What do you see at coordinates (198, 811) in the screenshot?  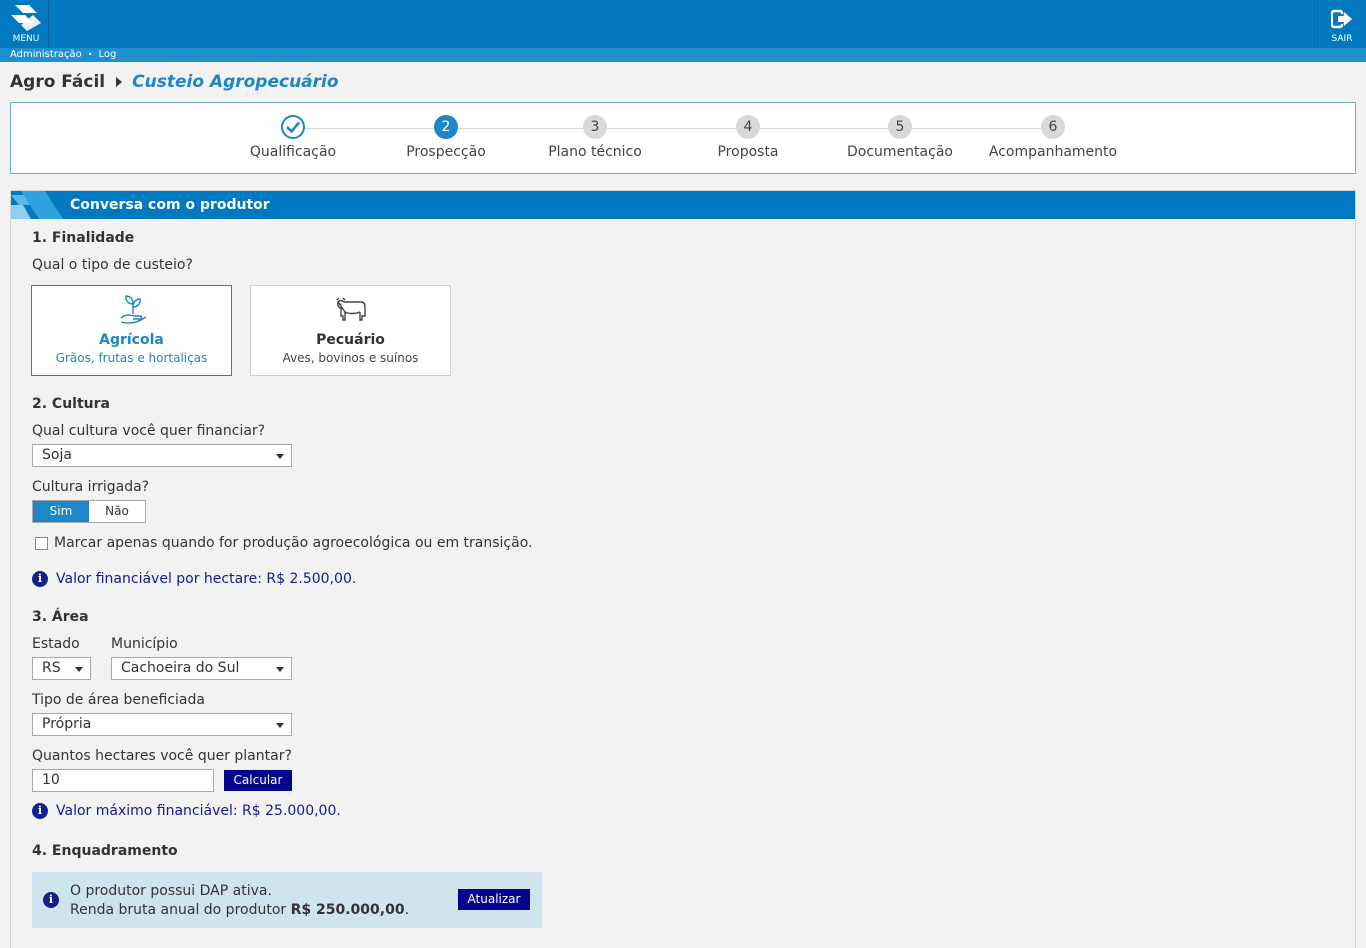 I see `max-value-info-text: Valor máximo financiável: R$ 25.000,00.` at bounding box center [198, 811].